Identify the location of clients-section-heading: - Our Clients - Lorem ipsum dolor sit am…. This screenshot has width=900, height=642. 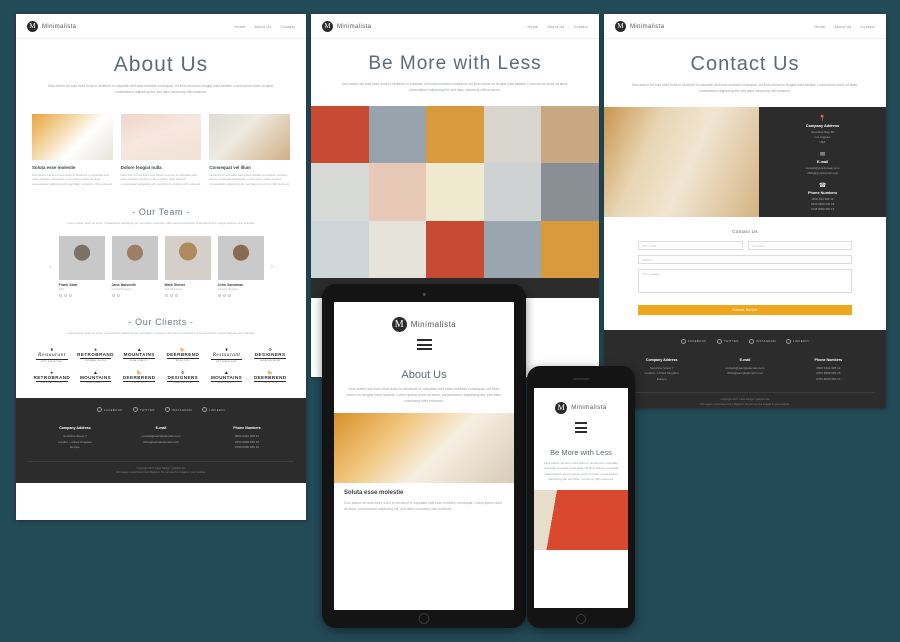
(161, 323).